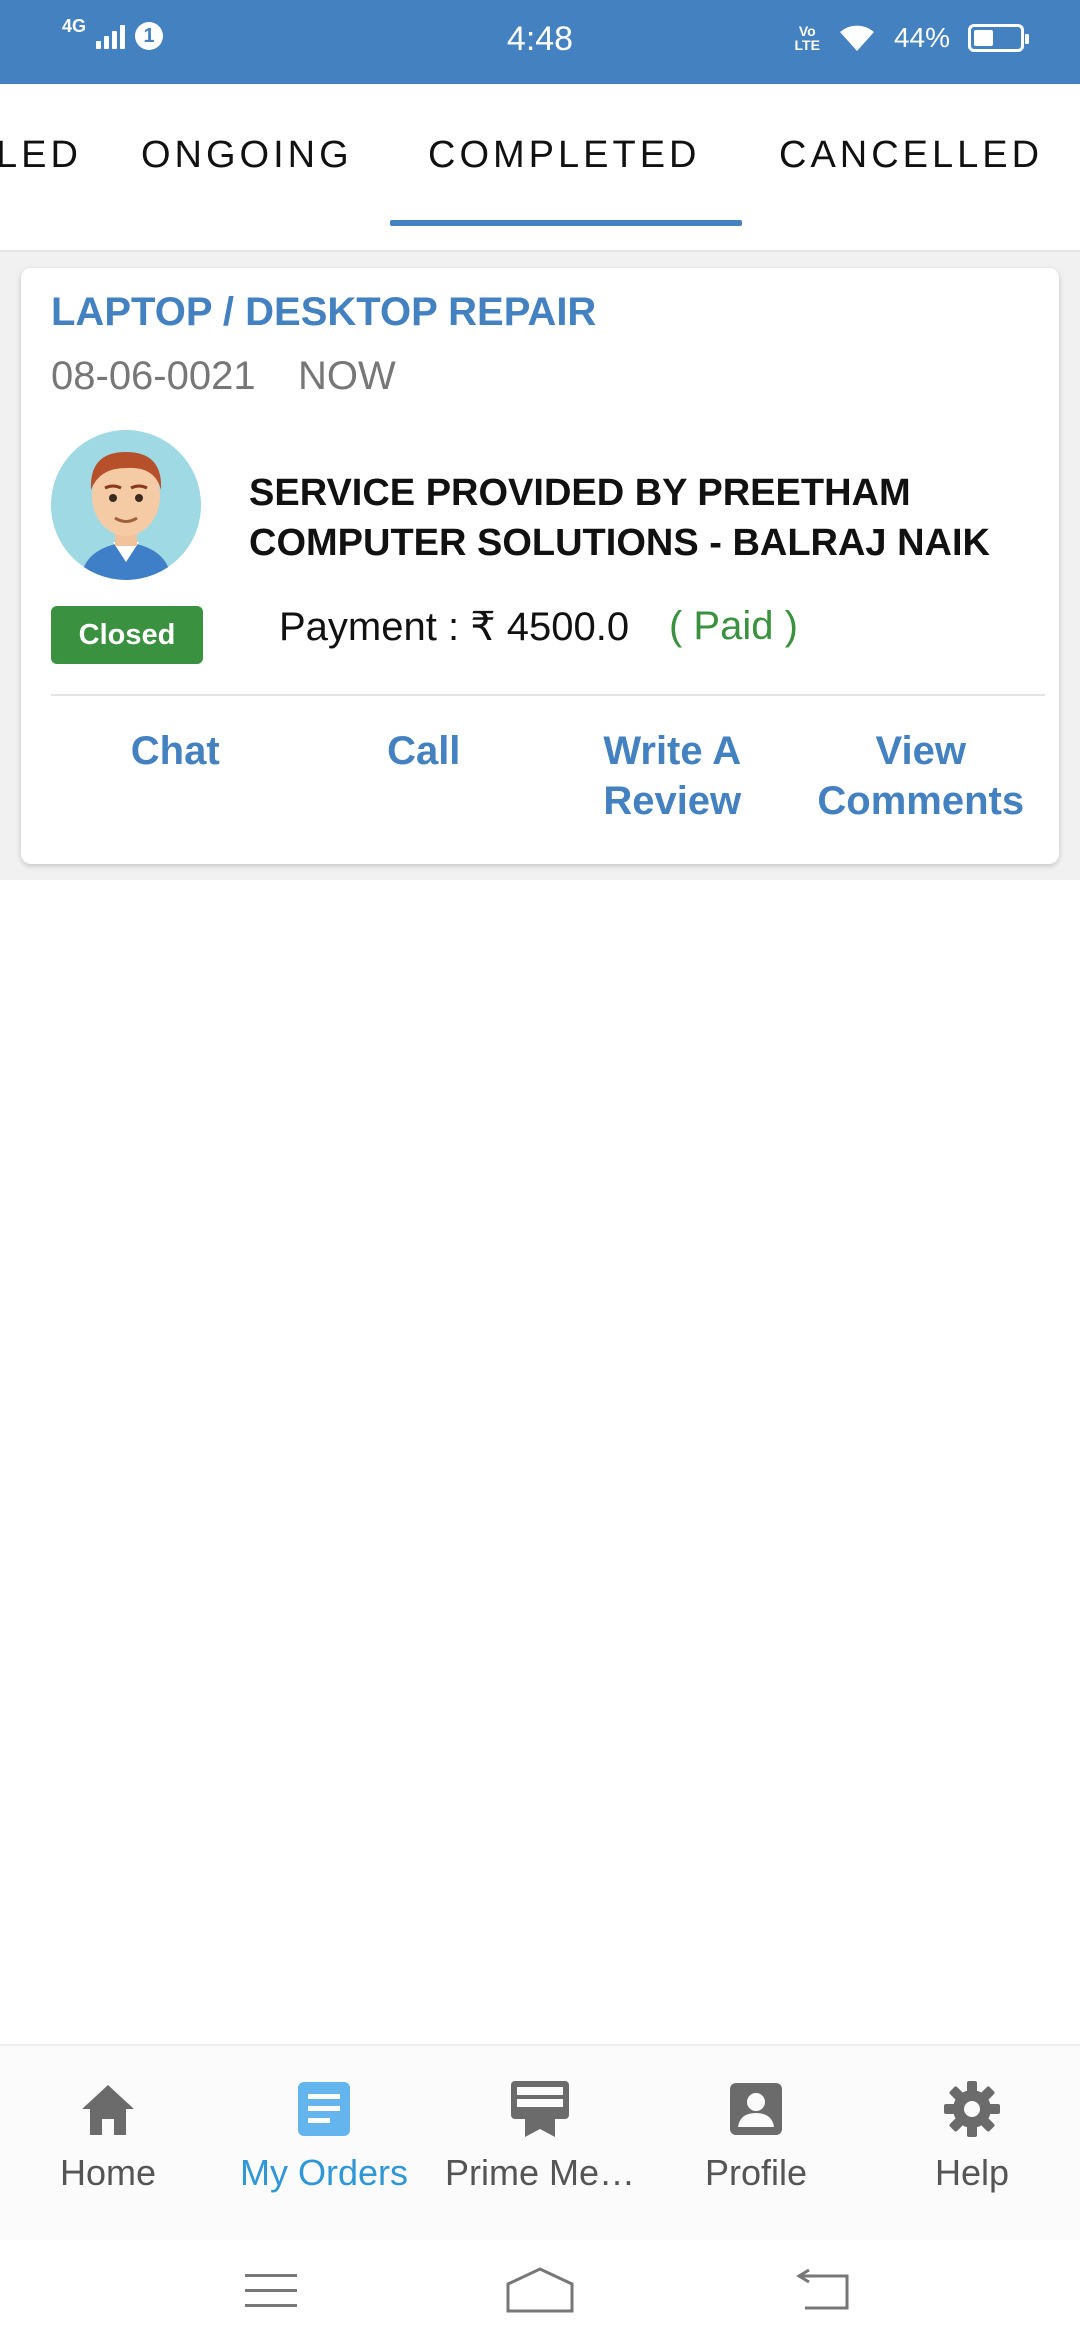 This screenshot has width=1080, height=2340. I want to click on call-button: Call, so click(424, 776).